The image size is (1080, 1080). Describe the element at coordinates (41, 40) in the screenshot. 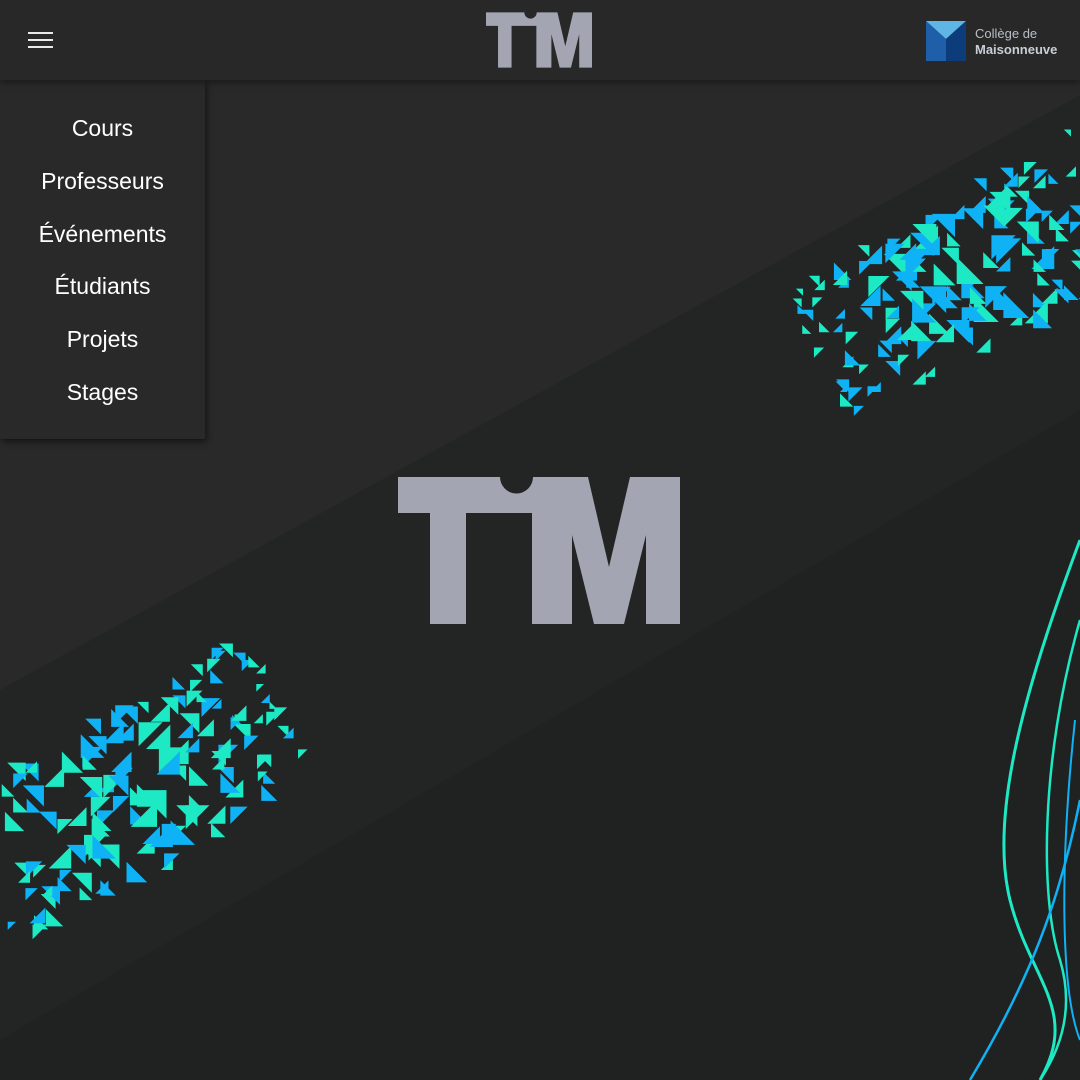

I see `hamburger-icon` at that location.